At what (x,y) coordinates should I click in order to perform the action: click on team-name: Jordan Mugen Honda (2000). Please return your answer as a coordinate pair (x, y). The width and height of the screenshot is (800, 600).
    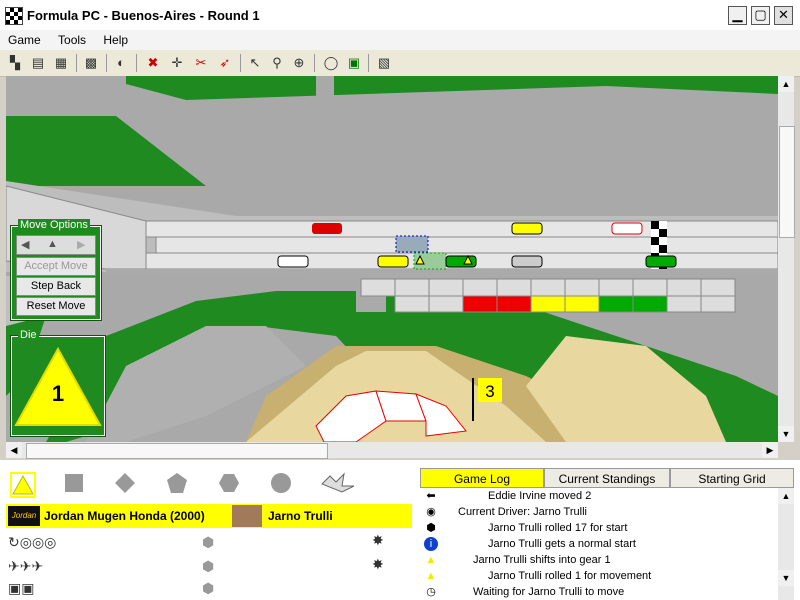
    Looking at the image, I should click on (124, 516).